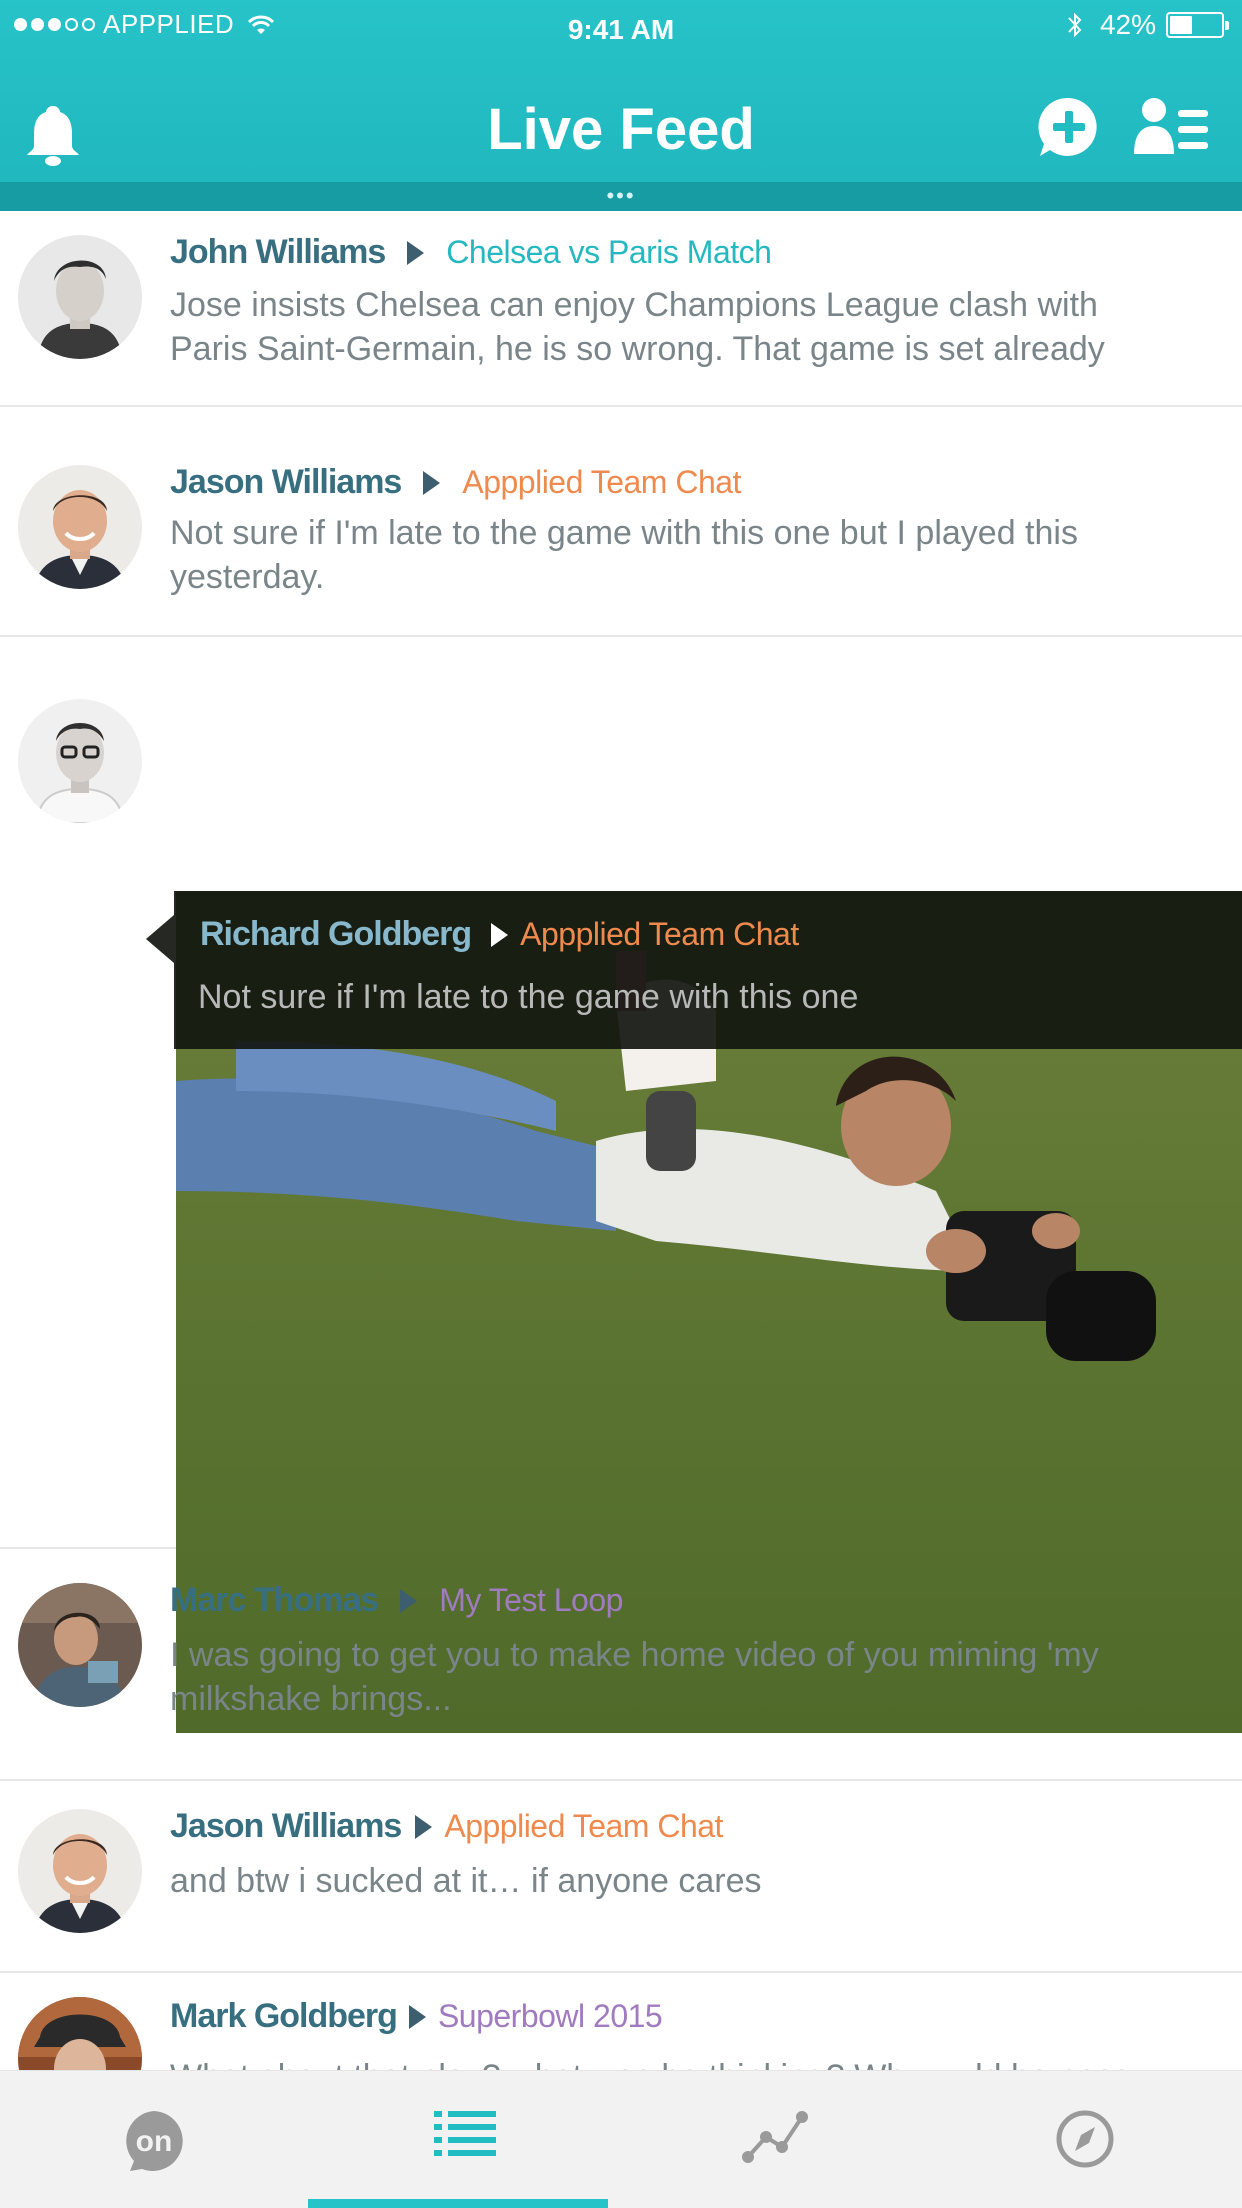  What do you see at coordinates (1127, 24) in the screenshot?
I see `battery-percent: 42%` at bounding box center [1127, 24].